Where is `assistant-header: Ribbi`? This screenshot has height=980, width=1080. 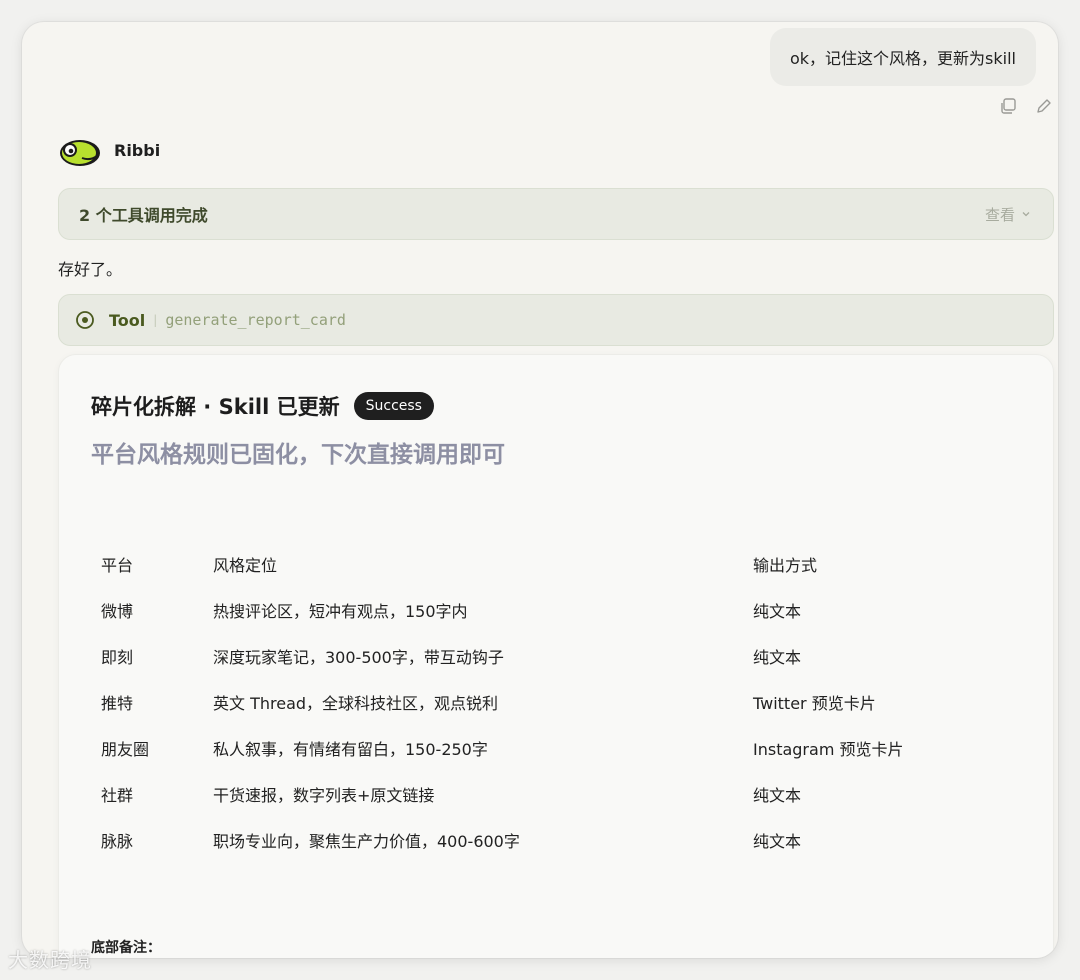
assistant-header: Ribbi is located at coordinates (109, 150).